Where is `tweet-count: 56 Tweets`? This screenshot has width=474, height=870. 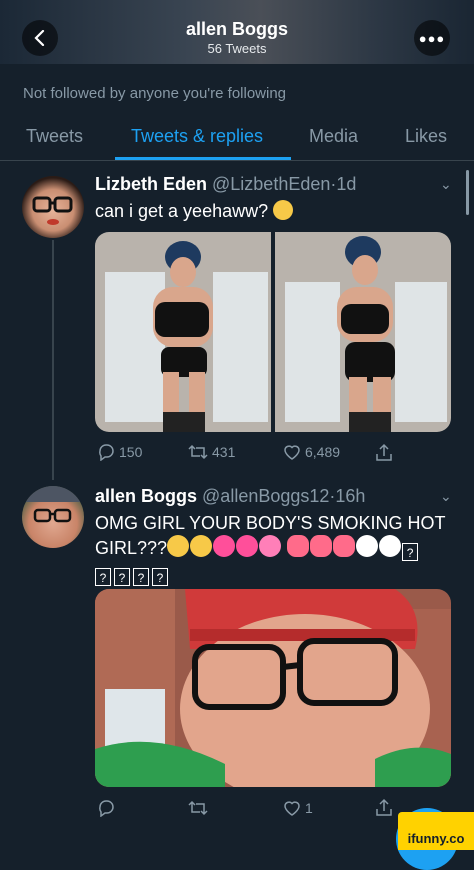 tweet-count: 56 Tweets is located at coordinates (237, 48).